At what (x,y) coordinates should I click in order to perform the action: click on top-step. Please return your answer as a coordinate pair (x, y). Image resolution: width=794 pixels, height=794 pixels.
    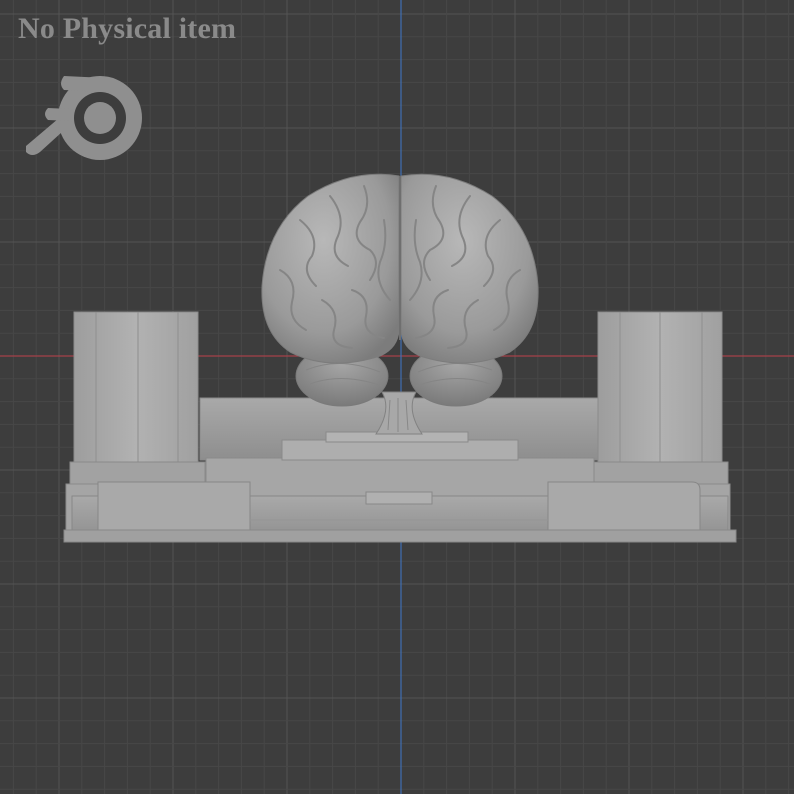
    Looking at the image, I should click on (400, 450).